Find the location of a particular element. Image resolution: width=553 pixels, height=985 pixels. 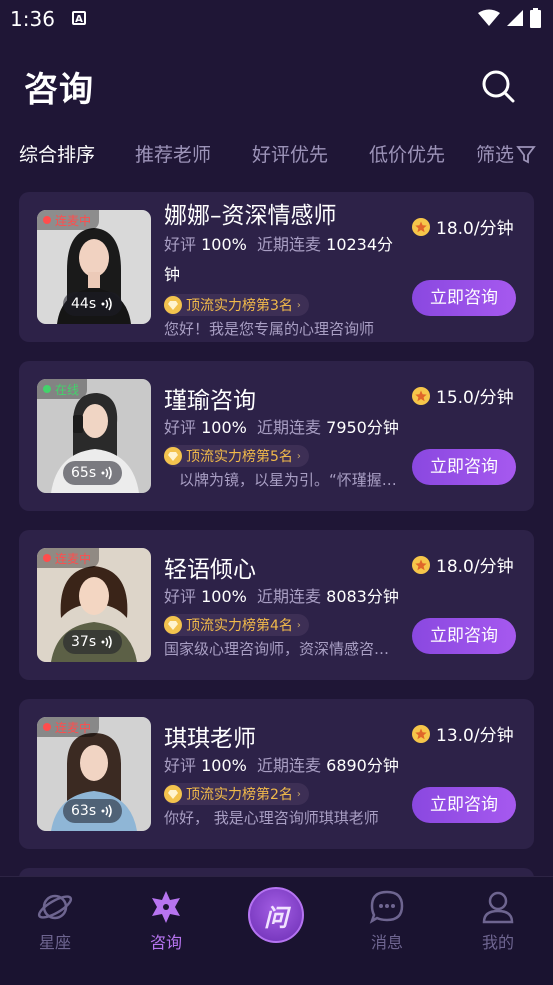

counselor-intro: 国家级心理咨询师，资深情感咨询师 is located at coordinates (281, 649).